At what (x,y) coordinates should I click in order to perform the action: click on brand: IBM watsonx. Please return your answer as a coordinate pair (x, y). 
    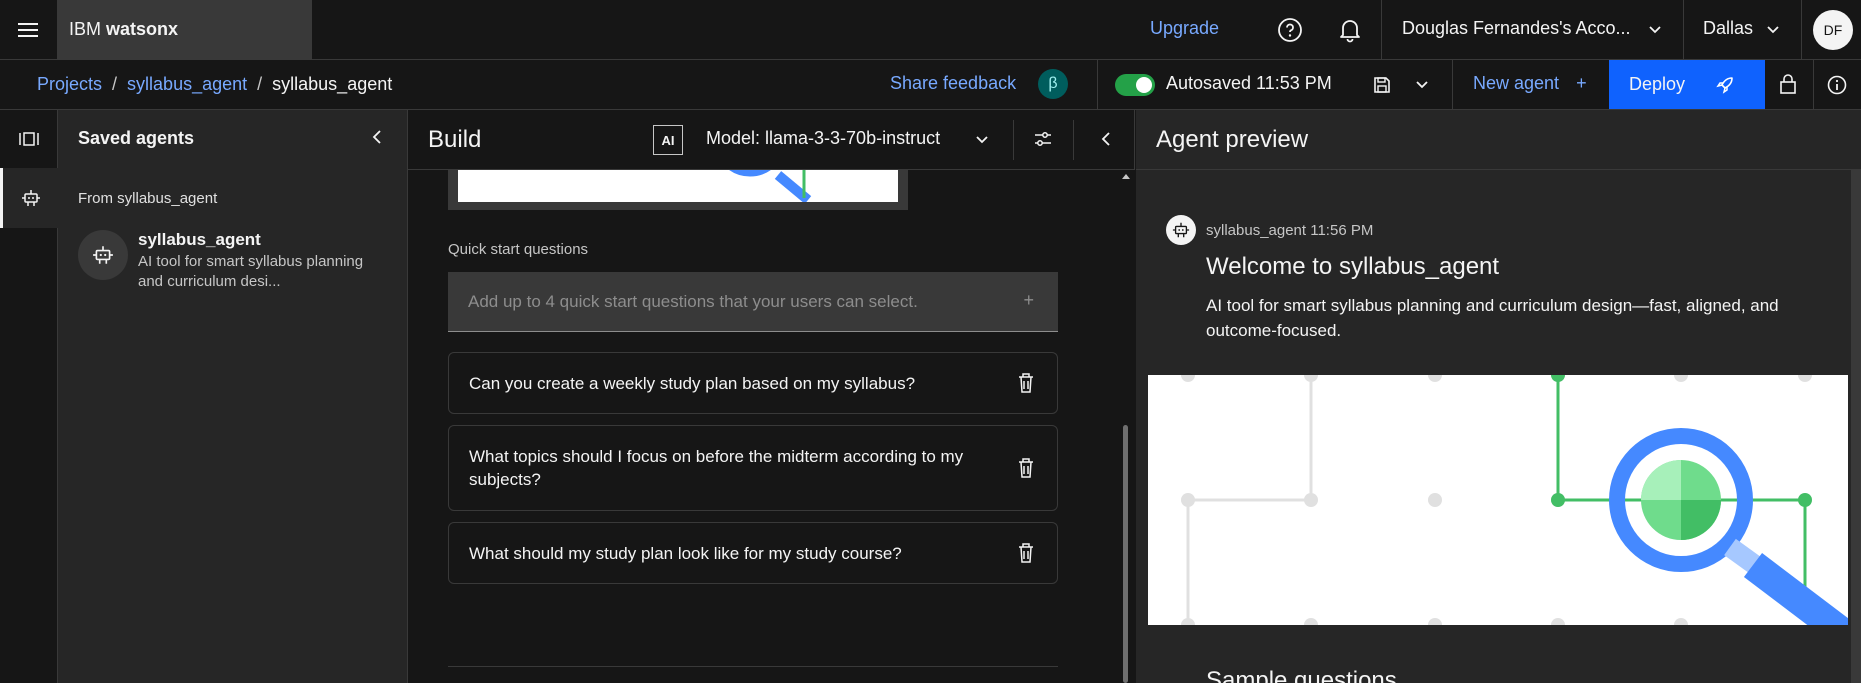
    Looking at the image, I should click on (184, 29).